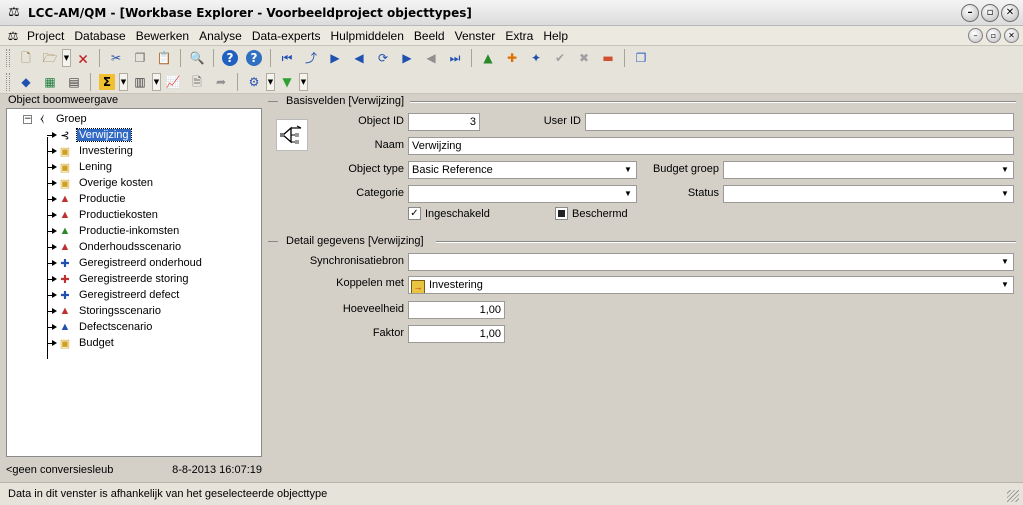  What do you see at coordinates (970, 13) in the screenshot?
I see `minimize-button: –` at bounding box center [970, 13].